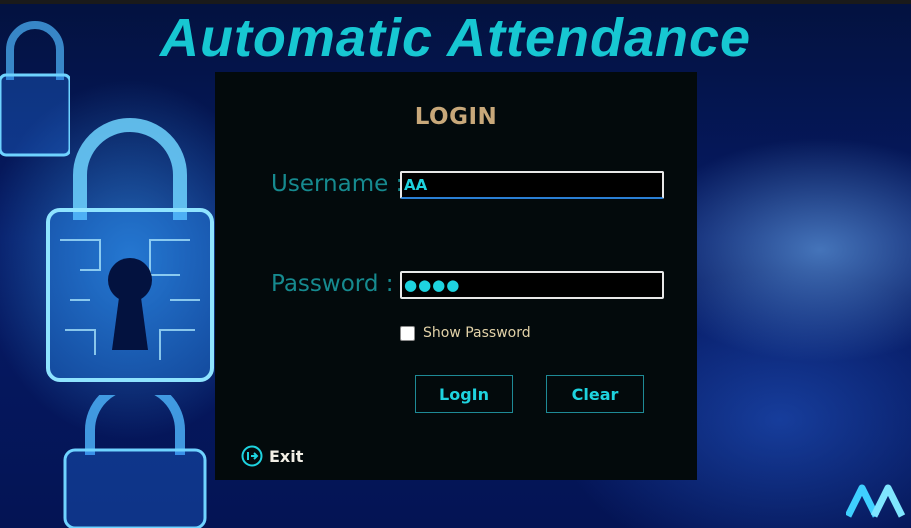 The width and height of the screenshot is (911, 528). I want to click on exit-button: Exit, so click(272, 456).